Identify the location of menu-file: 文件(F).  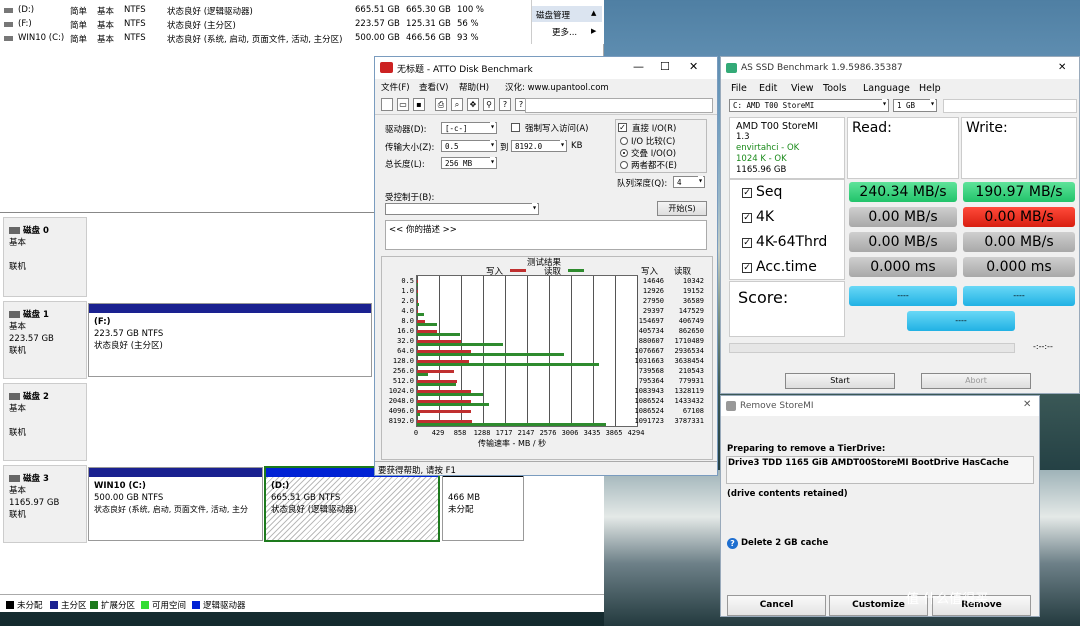
(395, 87).